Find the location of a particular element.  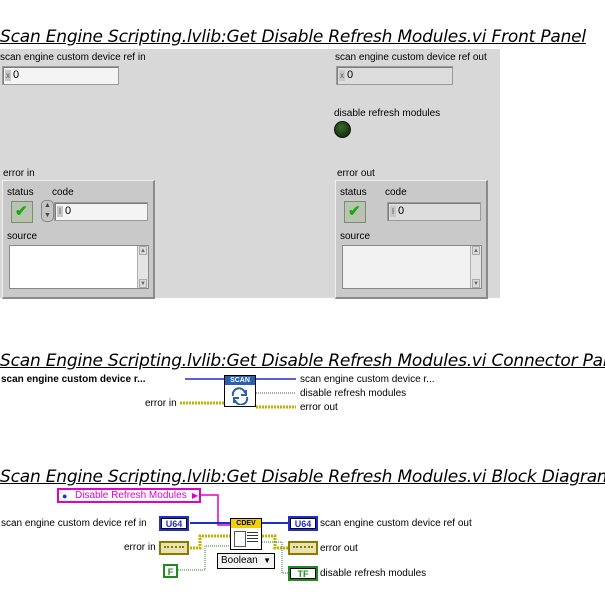

refresh-icon is located at coordinates (240, 396).